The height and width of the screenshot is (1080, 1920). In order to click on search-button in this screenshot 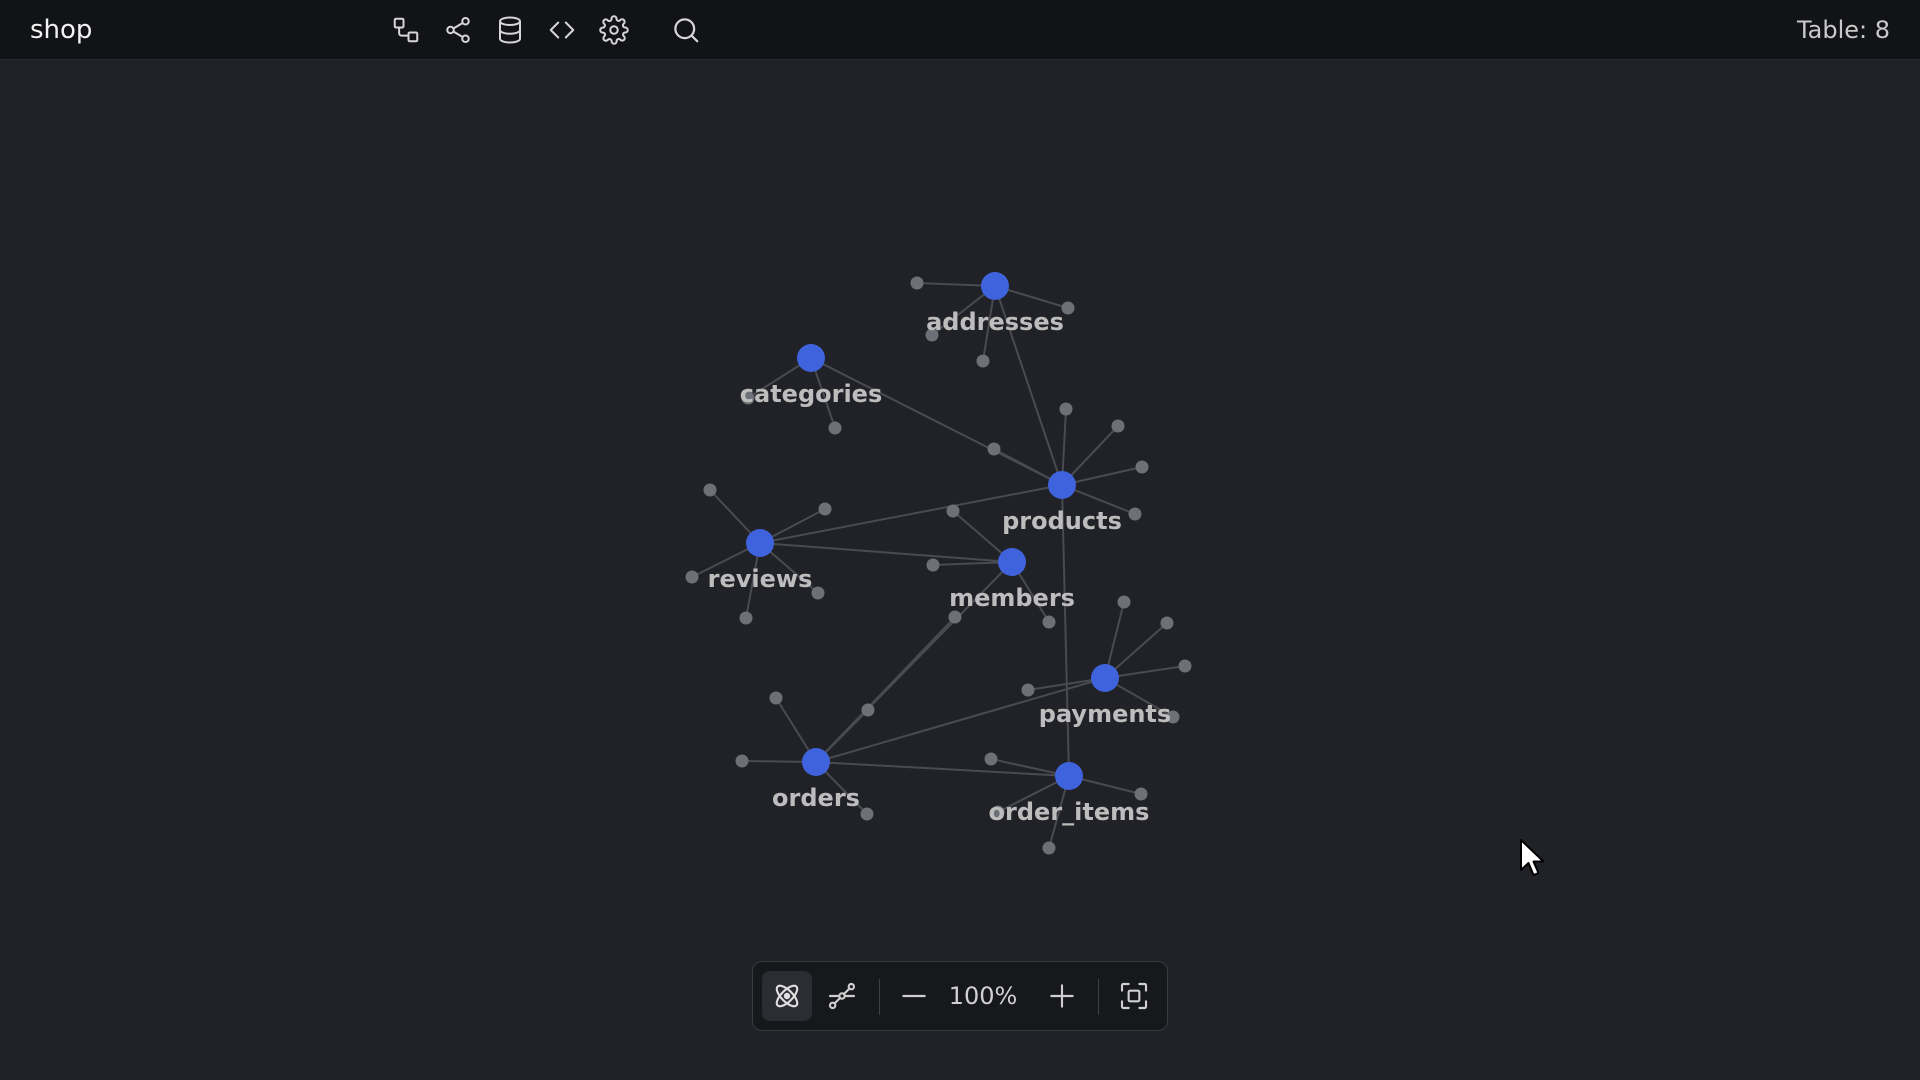, I will do `click(686, 30)`.